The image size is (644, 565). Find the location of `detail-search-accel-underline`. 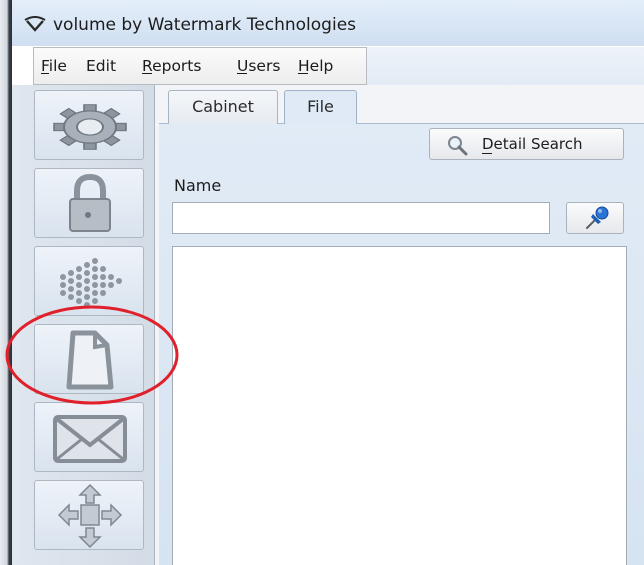

detail-search-accel-underline is located at coordinates (487, 153).